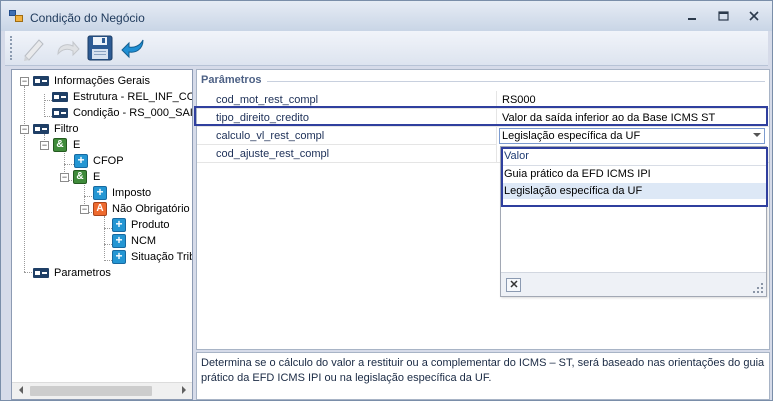  I want to click on save-icon, so click(100, 48).